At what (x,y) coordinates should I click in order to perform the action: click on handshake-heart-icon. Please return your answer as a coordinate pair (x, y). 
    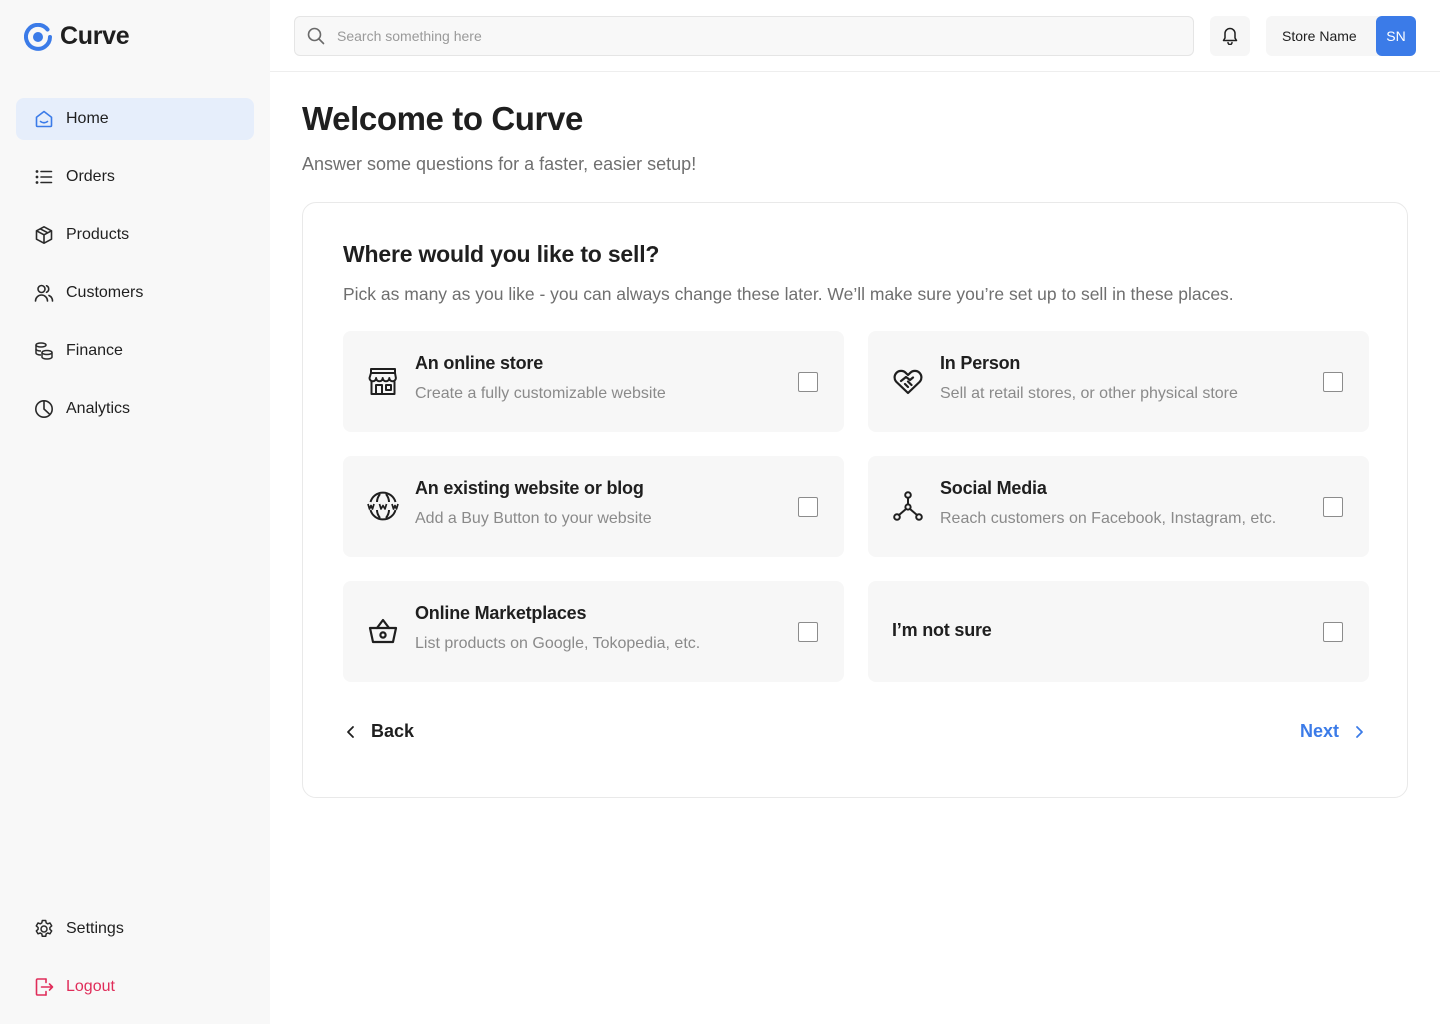
    Looking at the image, I should click on (908, 382).